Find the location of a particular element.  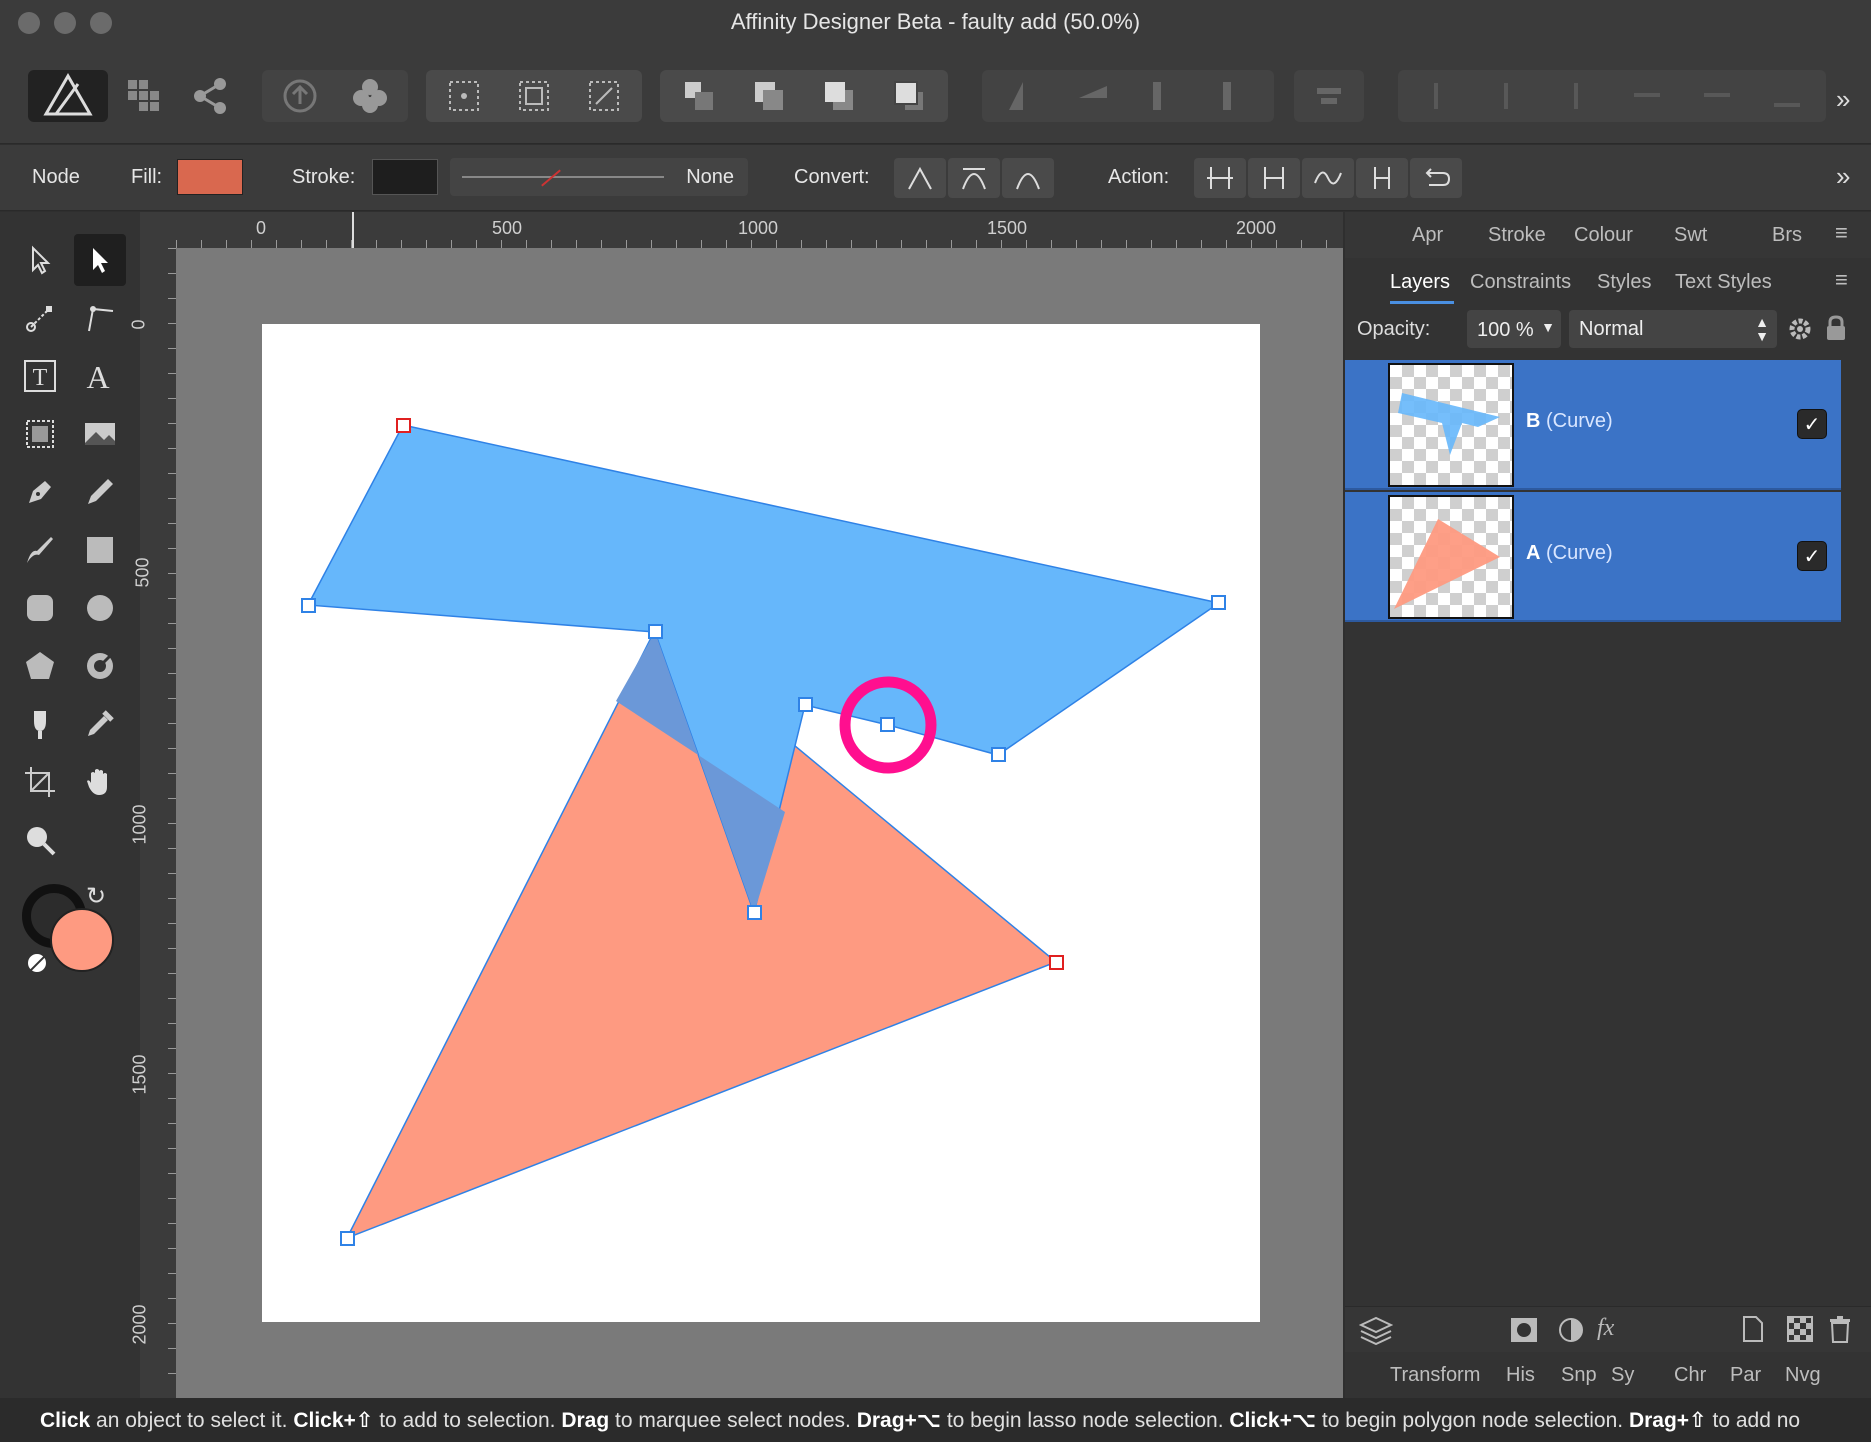

vector-brush-tool is located at coordinates (40, 550).